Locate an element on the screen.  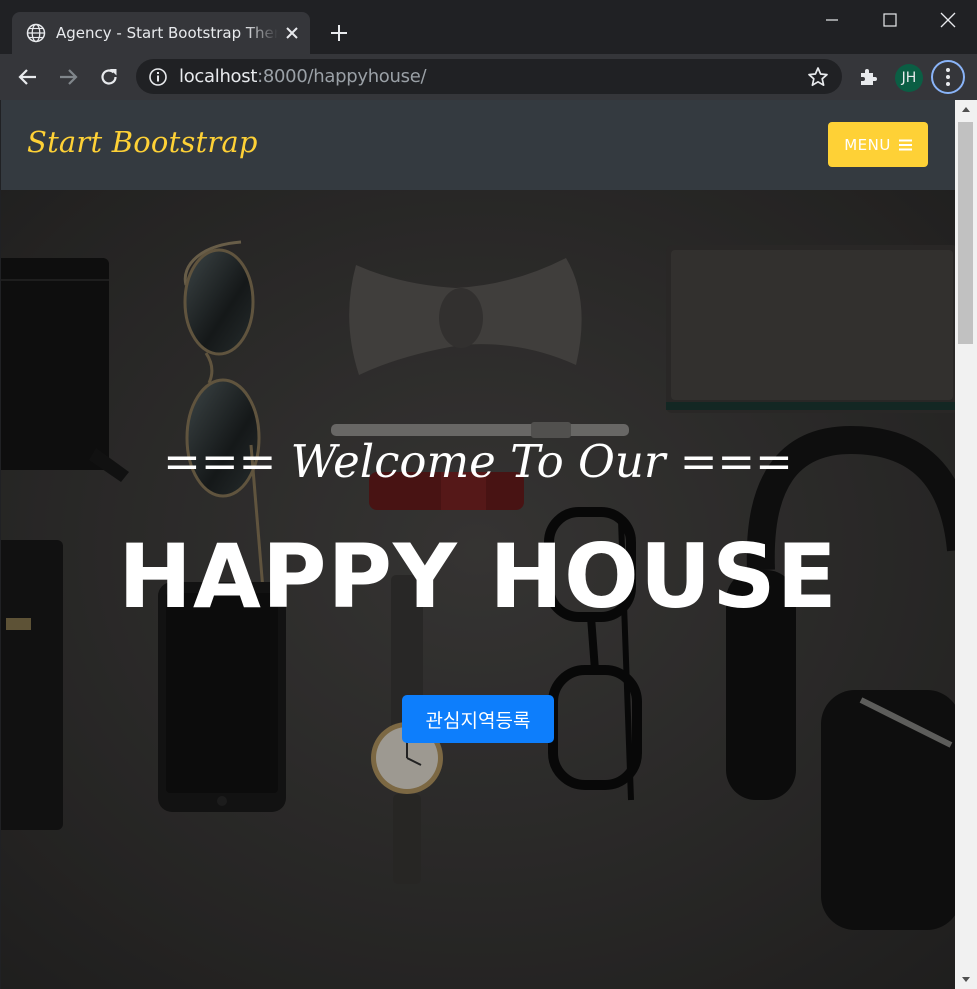
puzzle-icon is located at coordinates (869, 77).